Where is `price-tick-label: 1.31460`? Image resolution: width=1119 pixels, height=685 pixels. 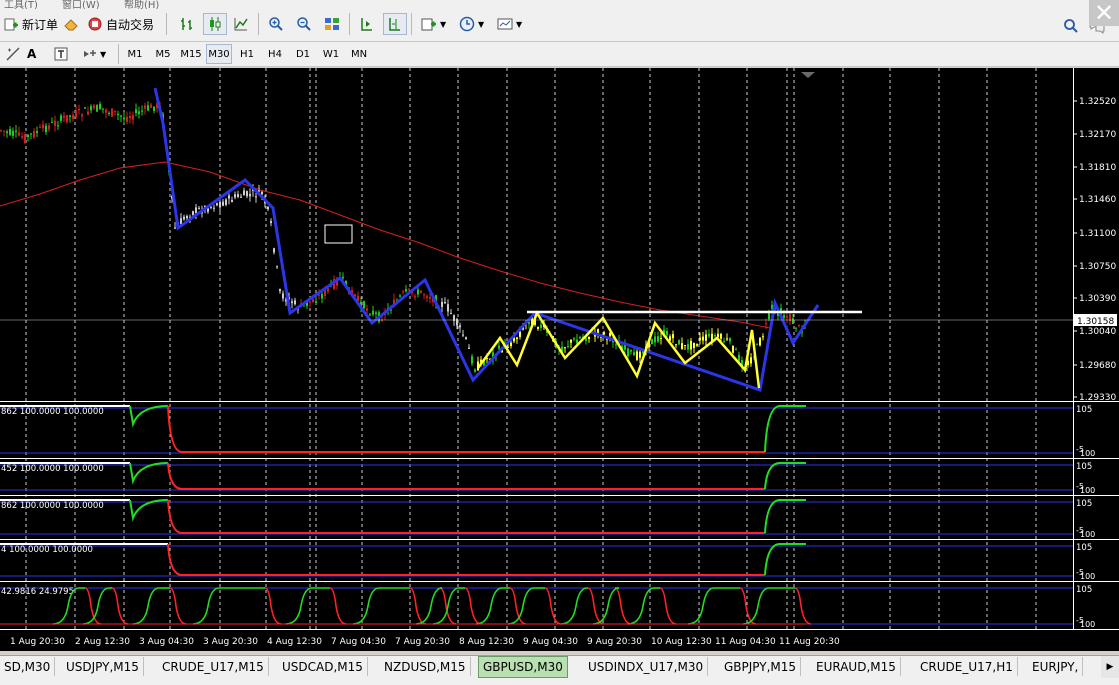 price-tick-label: 1.31460 is located at coordinates (1097, 200).